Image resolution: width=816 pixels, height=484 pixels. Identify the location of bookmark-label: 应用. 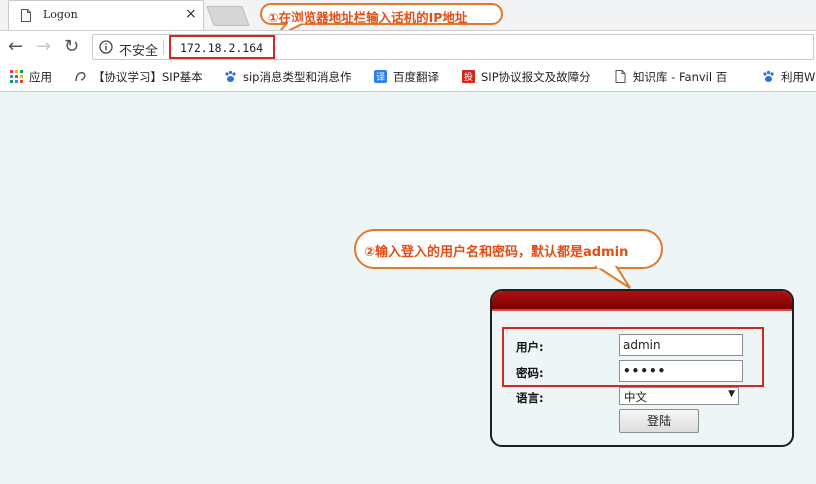
(40, 77).